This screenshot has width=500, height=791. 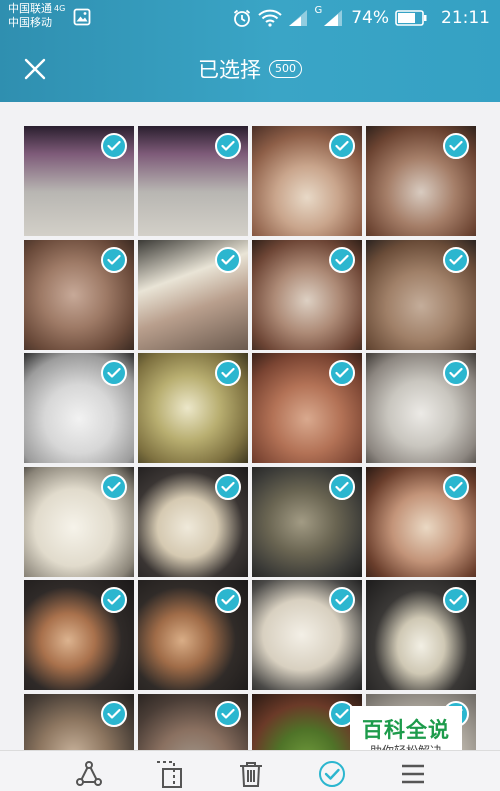 What do you see at coordinates (465, 18) in the screenshot?
I see `clock-time: 21:11` at bounding box center [465, 18].